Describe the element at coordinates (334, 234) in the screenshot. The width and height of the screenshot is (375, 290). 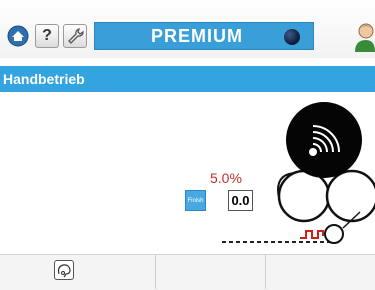
I see `roller-small` at that location.